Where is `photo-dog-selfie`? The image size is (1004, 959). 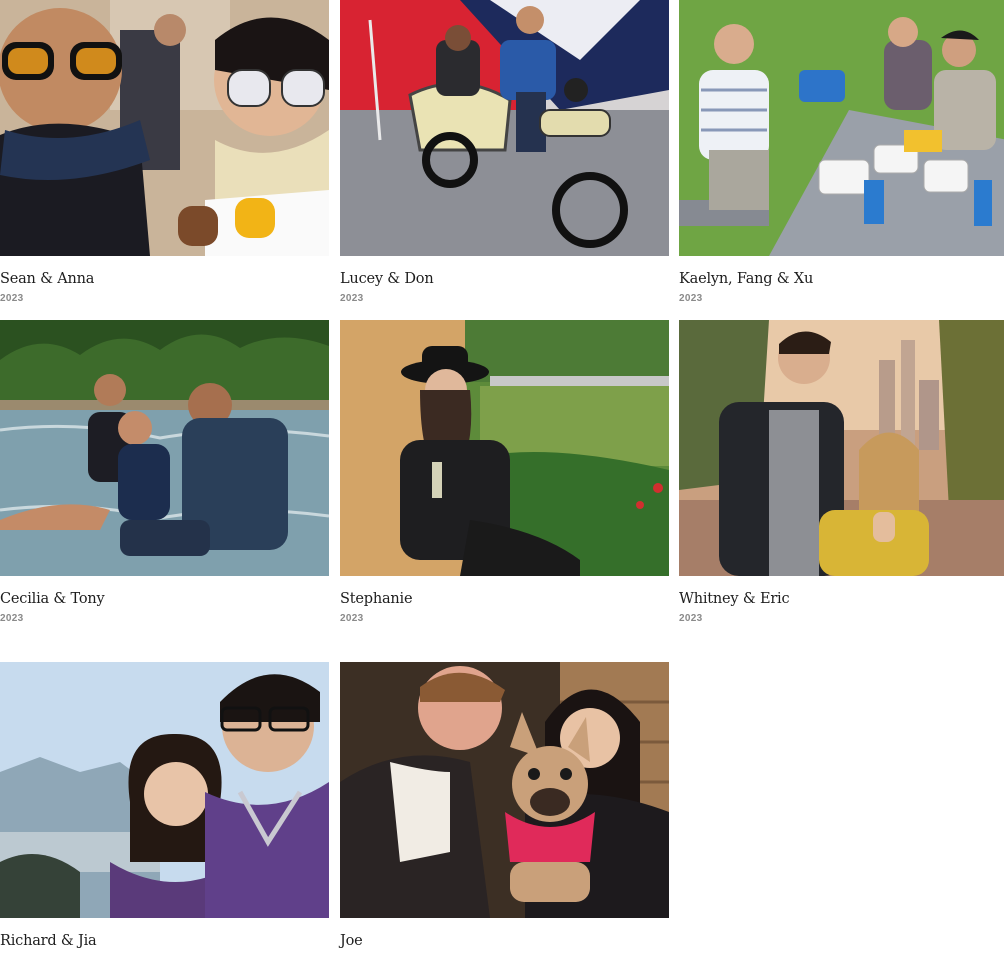
photo-dog-selfie is located at coordinates (504, 790).